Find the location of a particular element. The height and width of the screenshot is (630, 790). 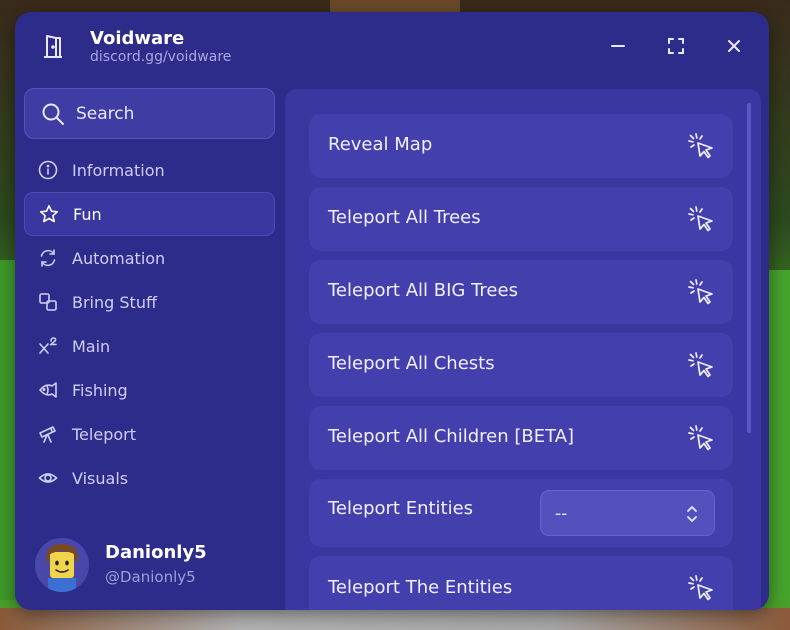

row-label: Reveal Map is located at coordinates (380, 144).